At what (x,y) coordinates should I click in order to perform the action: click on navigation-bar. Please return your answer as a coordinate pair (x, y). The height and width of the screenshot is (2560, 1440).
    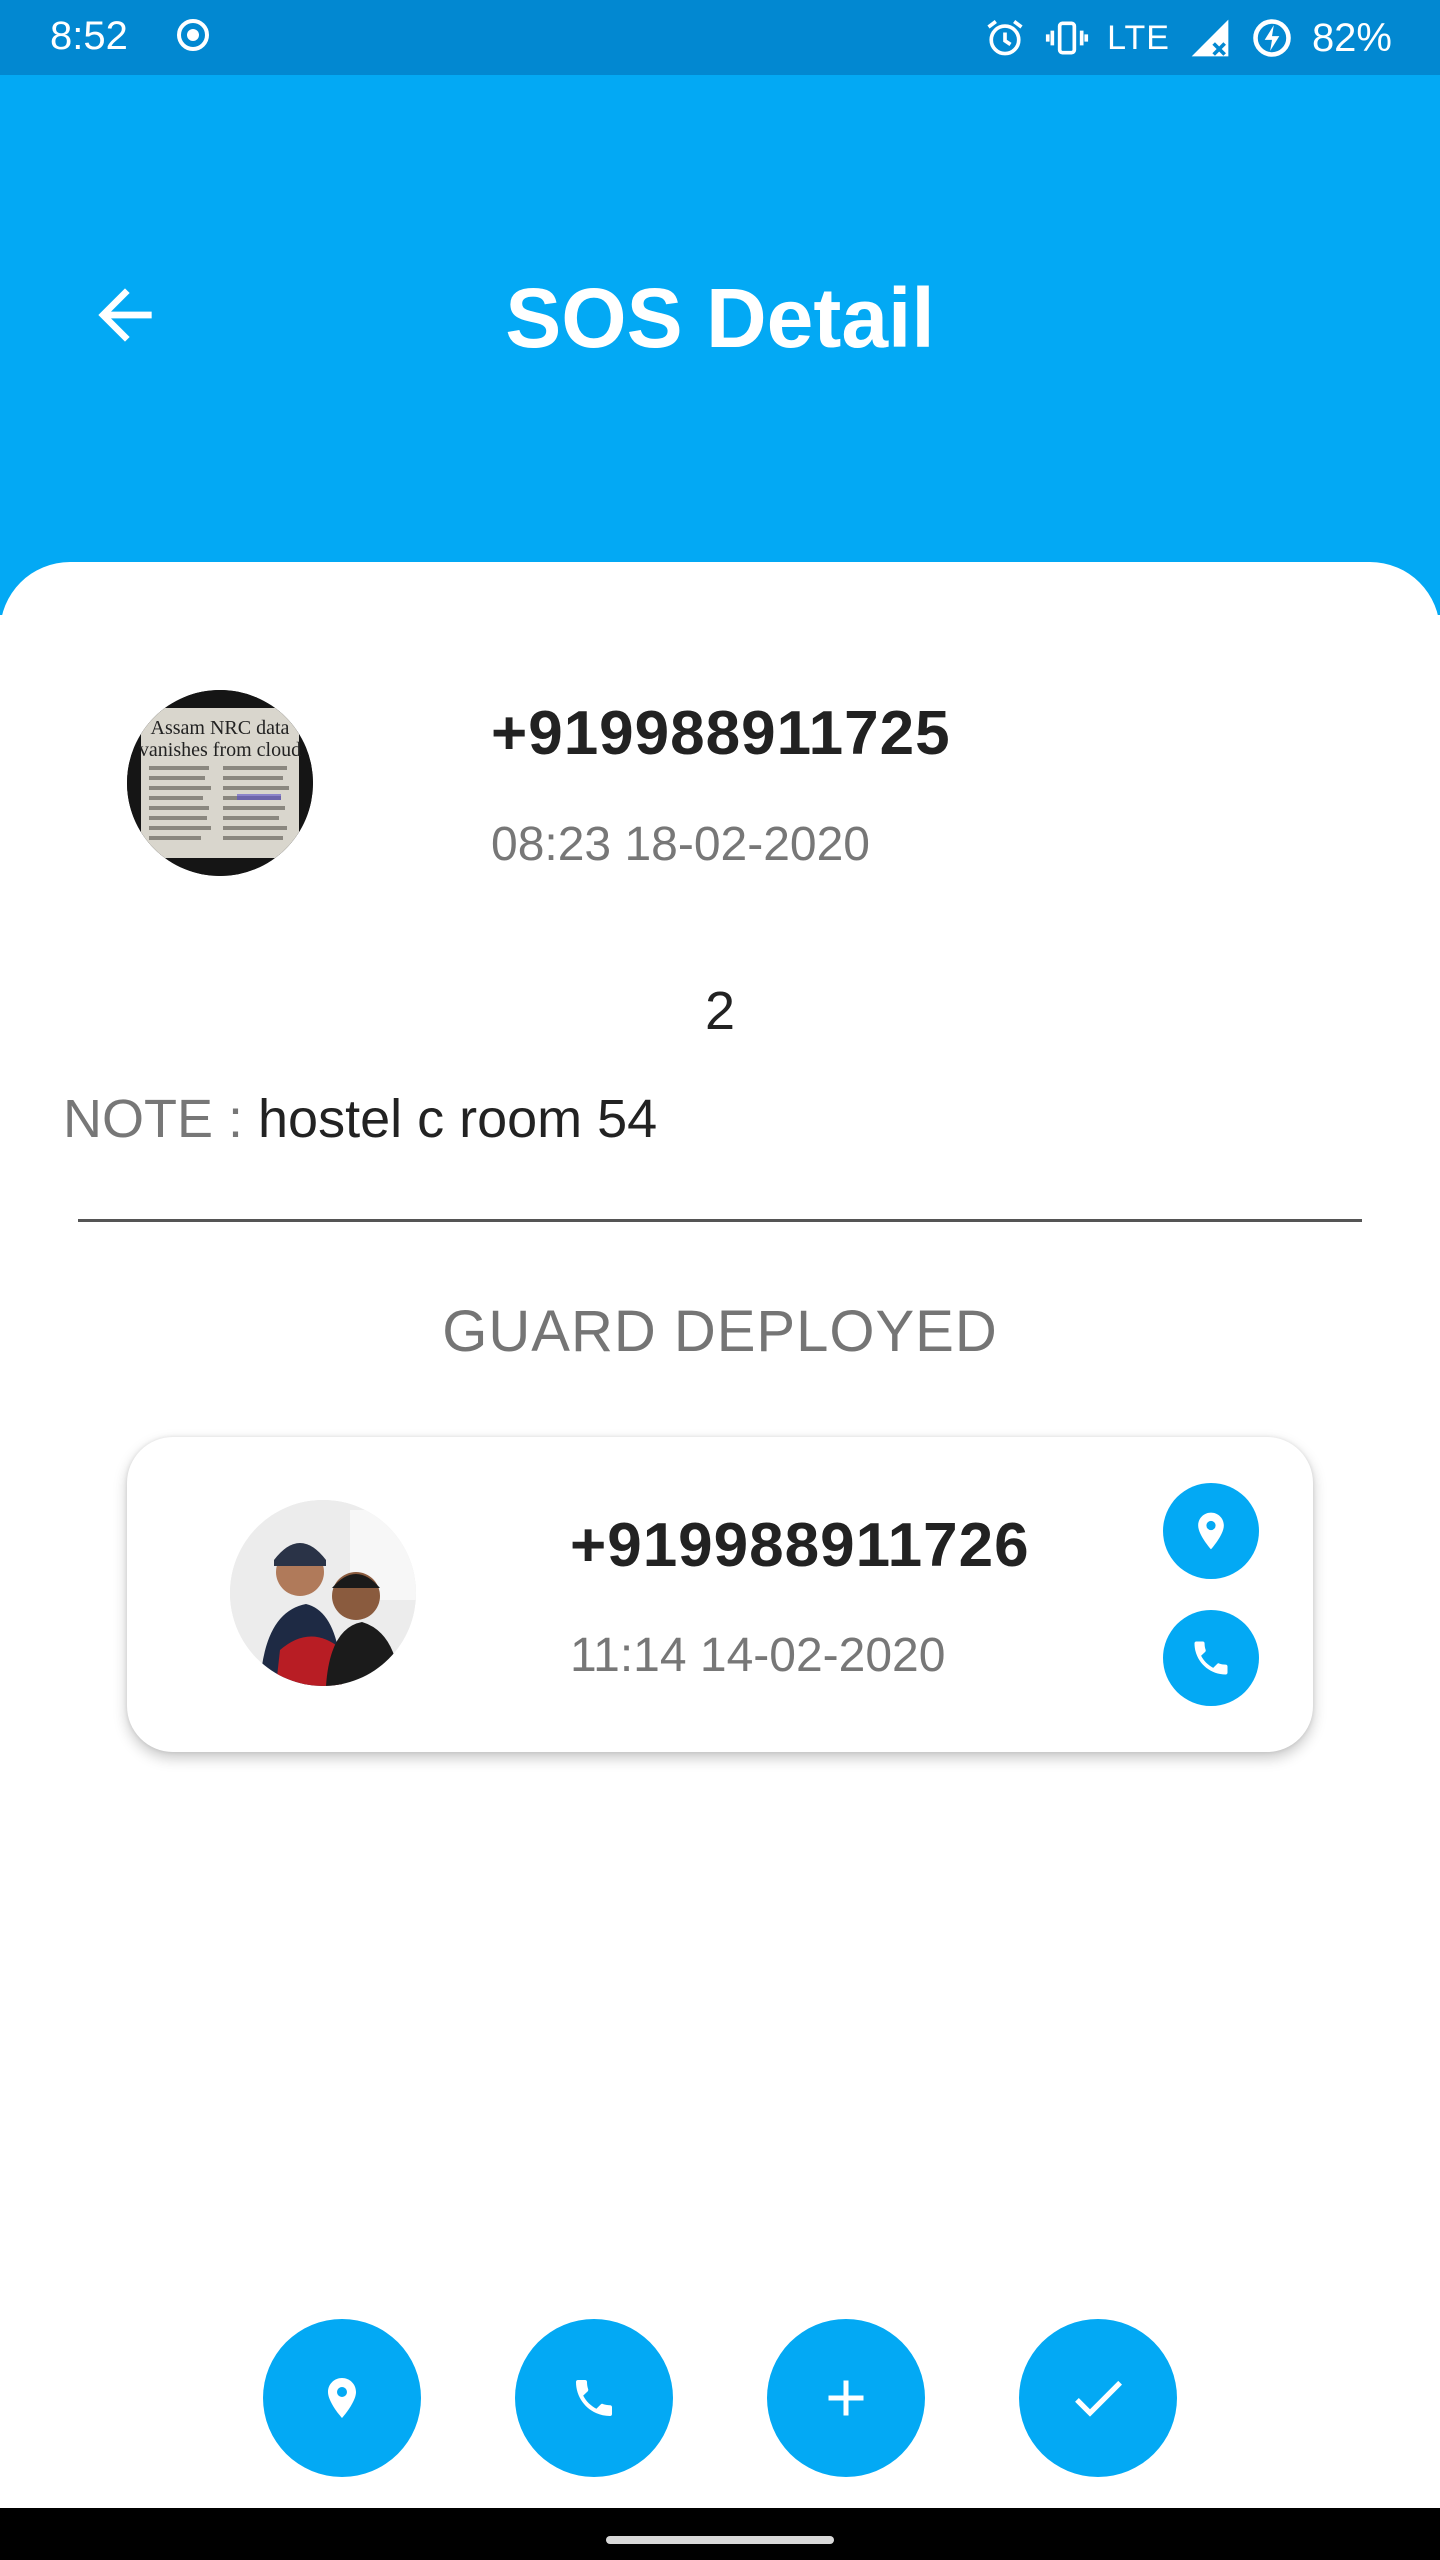
    Looking at the image, I should click on (720, 2534).